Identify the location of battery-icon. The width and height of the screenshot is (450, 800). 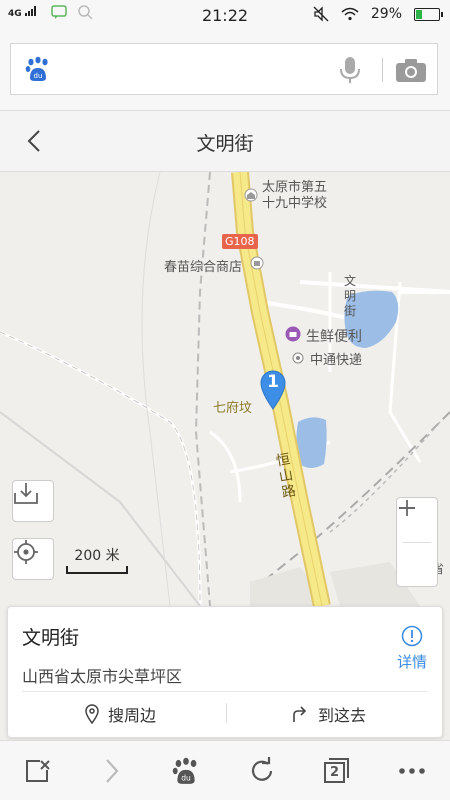
(428, 14).